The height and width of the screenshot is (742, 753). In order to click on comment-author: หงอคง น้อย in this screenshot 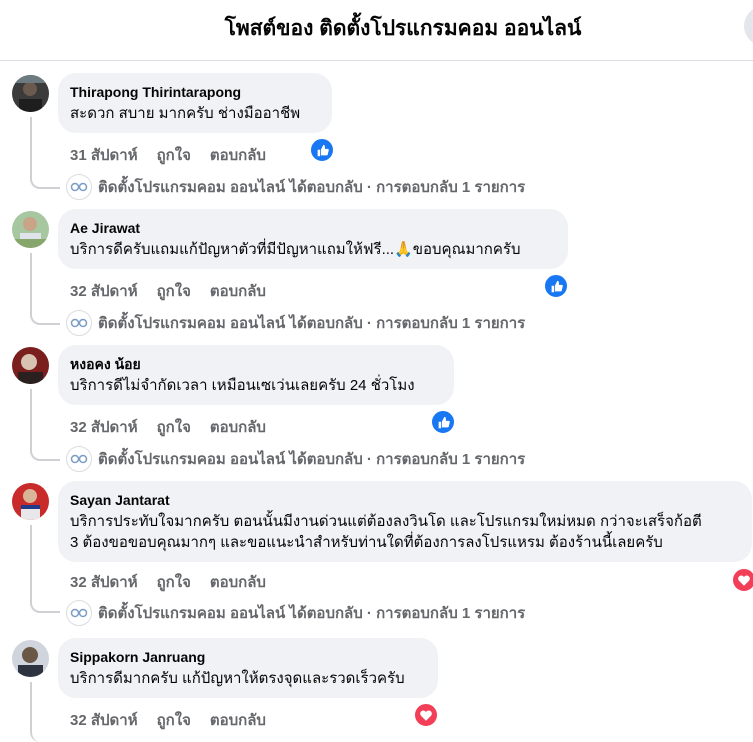, I will do `click(256, 364)`.